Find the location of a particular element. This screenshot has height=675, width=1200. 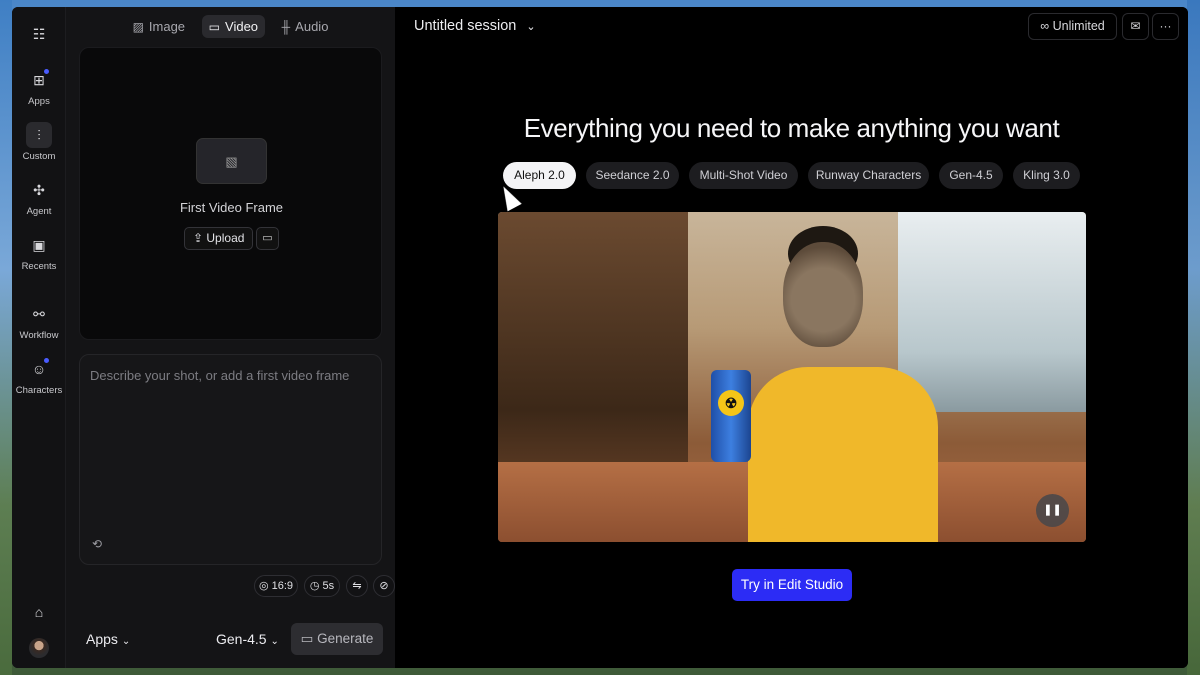

tab-audio: ╫ Audio is located at coordinates (305, 26).